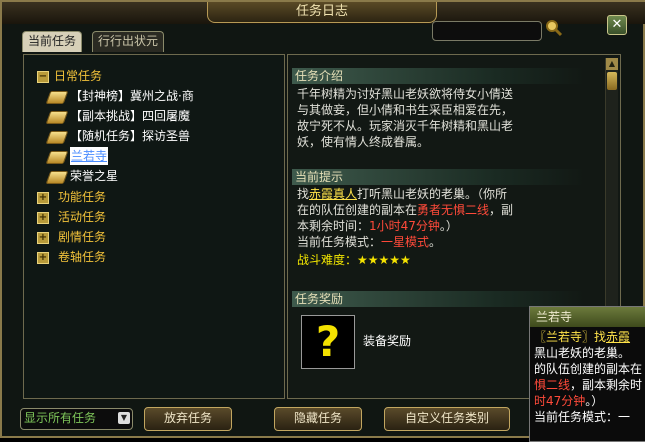 Image resolution: width=645 pixels, height=442 pixels. What do you see at coordinates (404, 226) in the screenshot?
I see `remaining-time: 1小时47分钟` at bounding box center [404, 226].